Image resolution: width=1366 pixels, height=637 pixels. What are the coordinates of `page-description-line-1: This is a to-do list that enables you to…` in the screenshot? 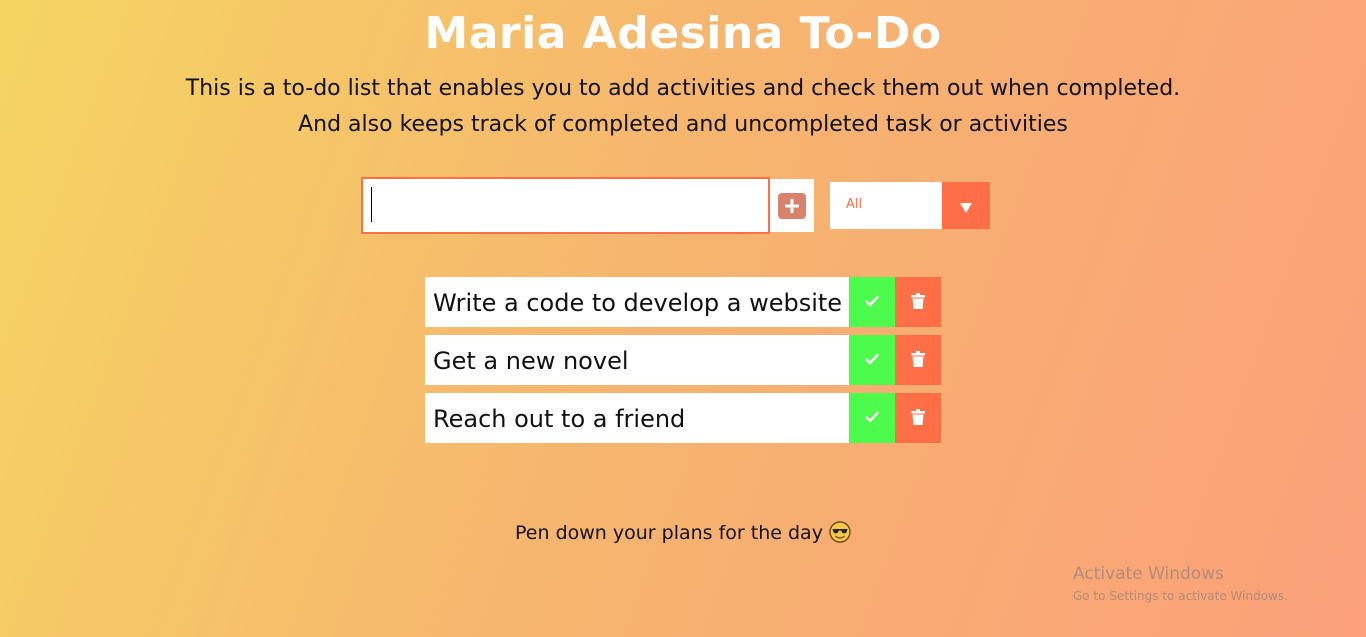 It's located at (683, 88).